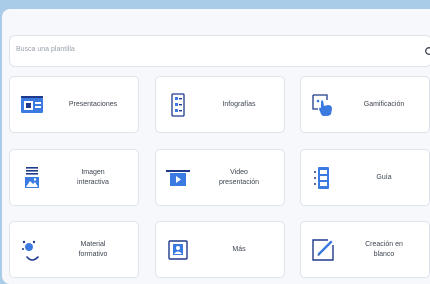  I want to click on card-label-more: Más, so click(239, 249).